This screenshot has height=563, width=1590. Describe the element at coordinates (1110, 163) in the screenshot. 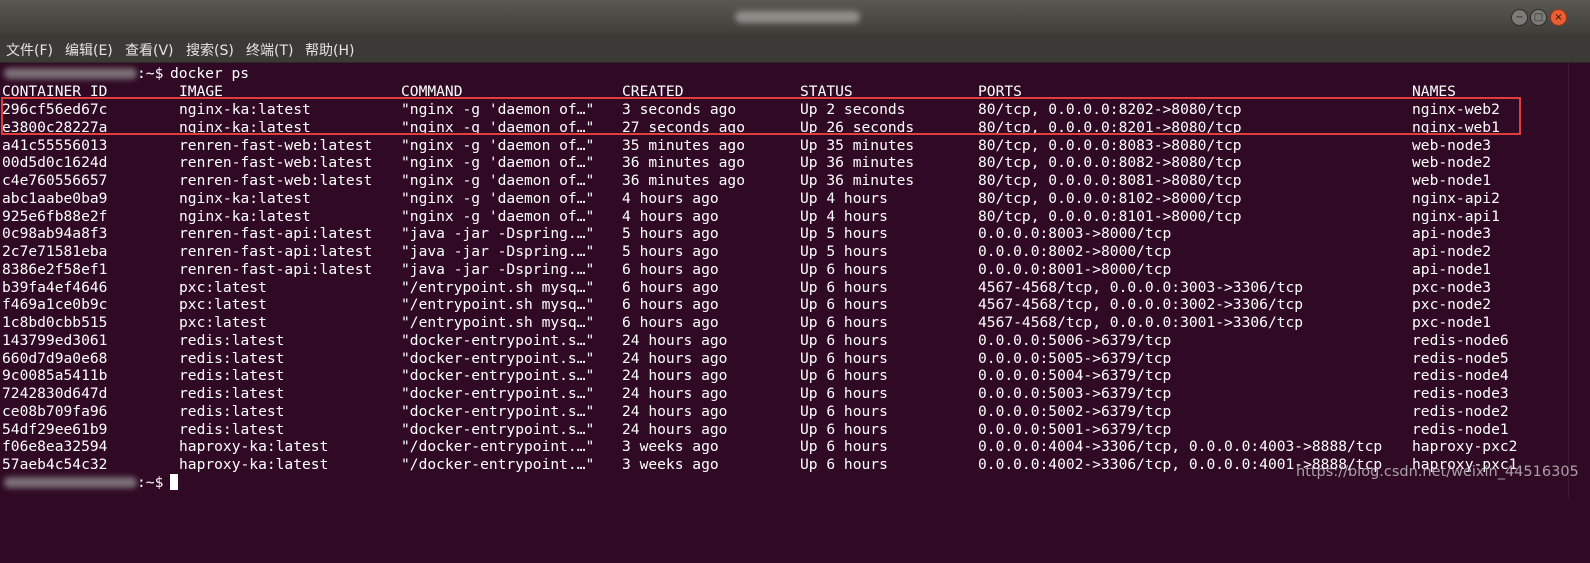

I see `cell-ports: 80/tcp, 0.0.0.0:8082->8080/tcp` at that location.